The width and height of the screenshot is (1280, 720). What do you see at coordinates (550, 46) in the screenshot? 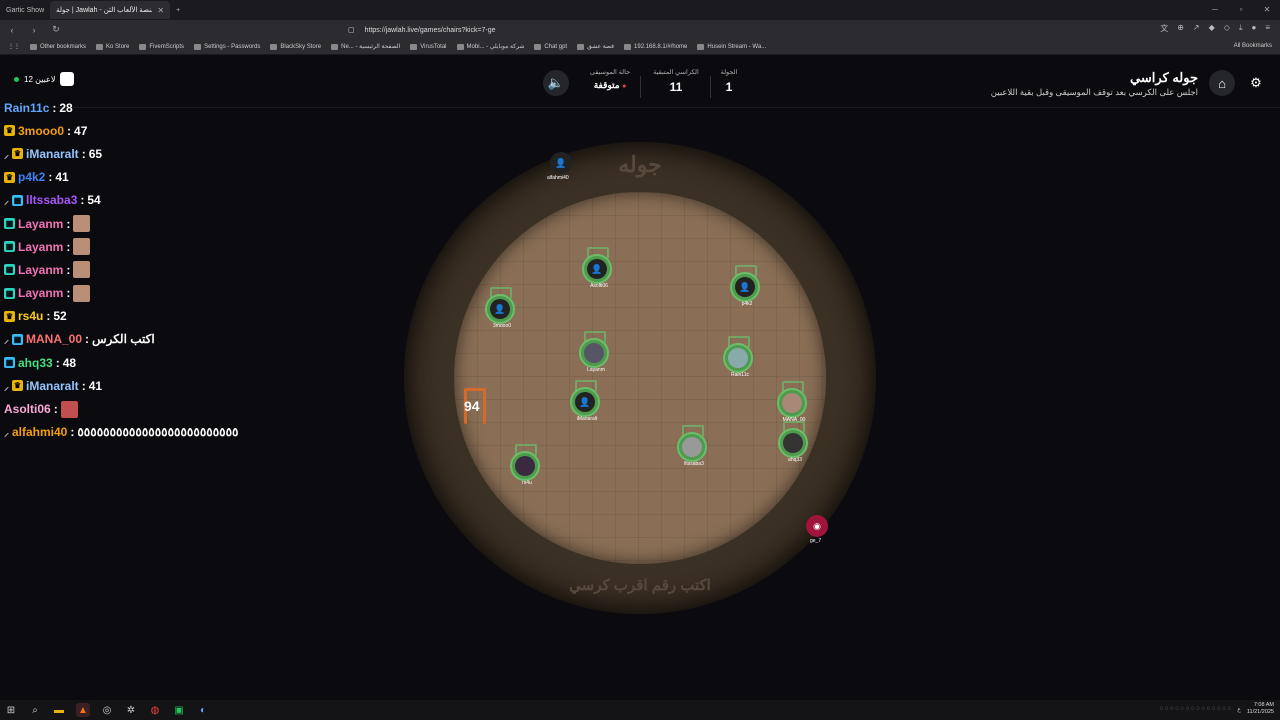
I see `bookmark-item: Chat gpt` at bounding box center [550, 46].